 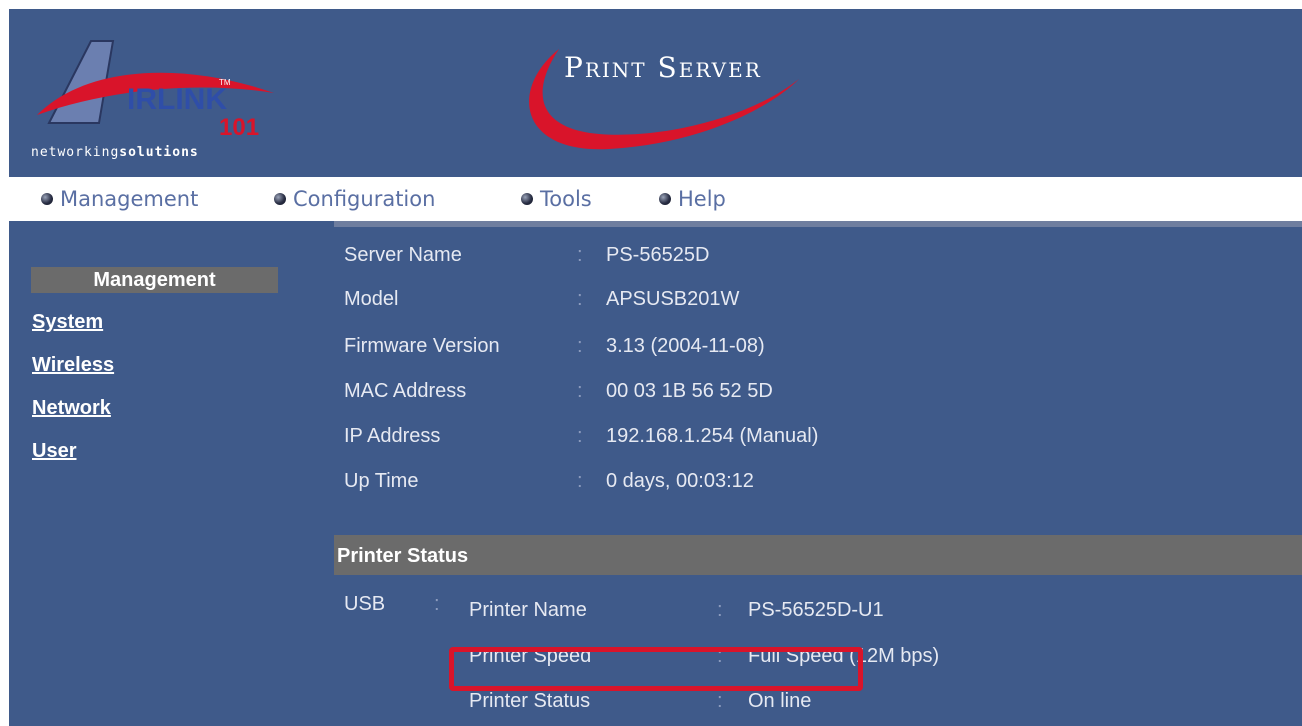 What do you see at coordinates (405, 391) in the screenshot?
I see `info-label: MAC Address` at bounding box center [405, 391].